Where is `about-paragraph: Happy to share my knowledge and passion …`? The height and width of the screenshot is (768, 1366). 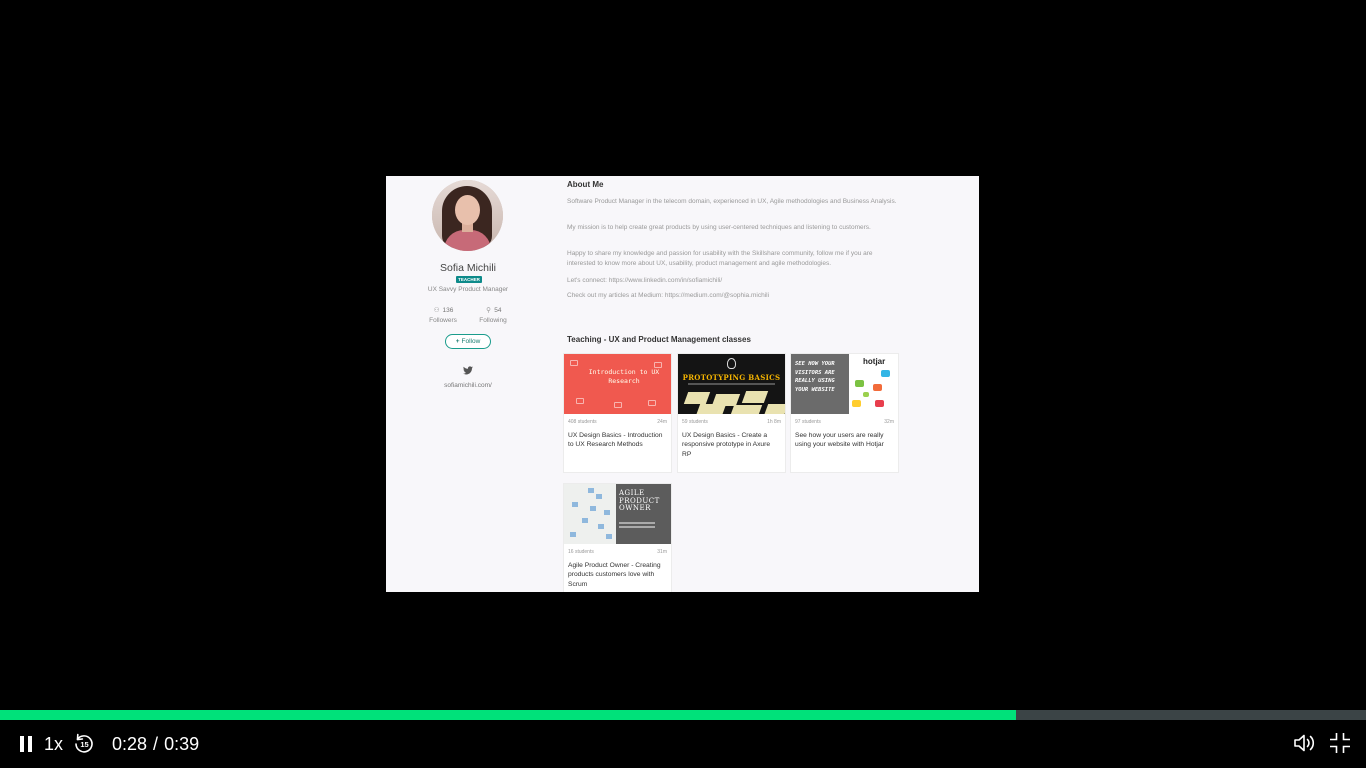
about-paragraph: Happy to share my knowledge and passion … is located at coordinates (720, 258).